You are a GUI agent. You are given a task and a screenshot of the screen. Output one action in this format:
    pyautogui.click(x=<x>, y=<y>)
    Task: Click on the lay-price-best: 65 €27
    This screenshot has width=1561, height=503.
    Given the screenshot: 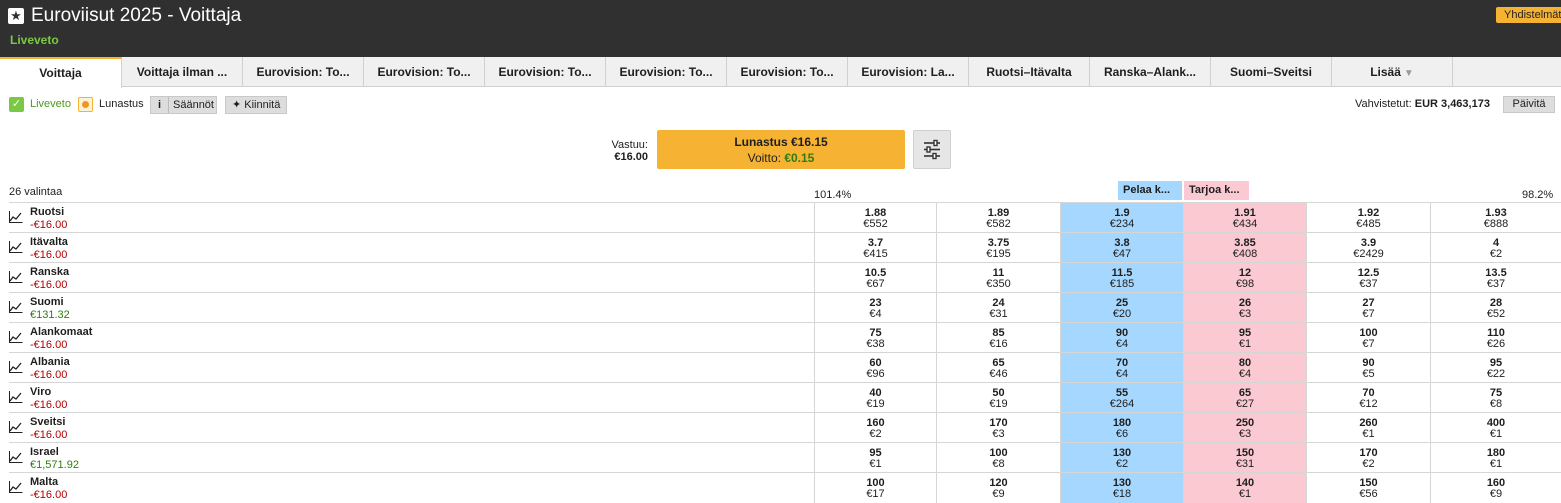 What is the action you would take?
    pyautogui.click(x=1244, y=398)
    